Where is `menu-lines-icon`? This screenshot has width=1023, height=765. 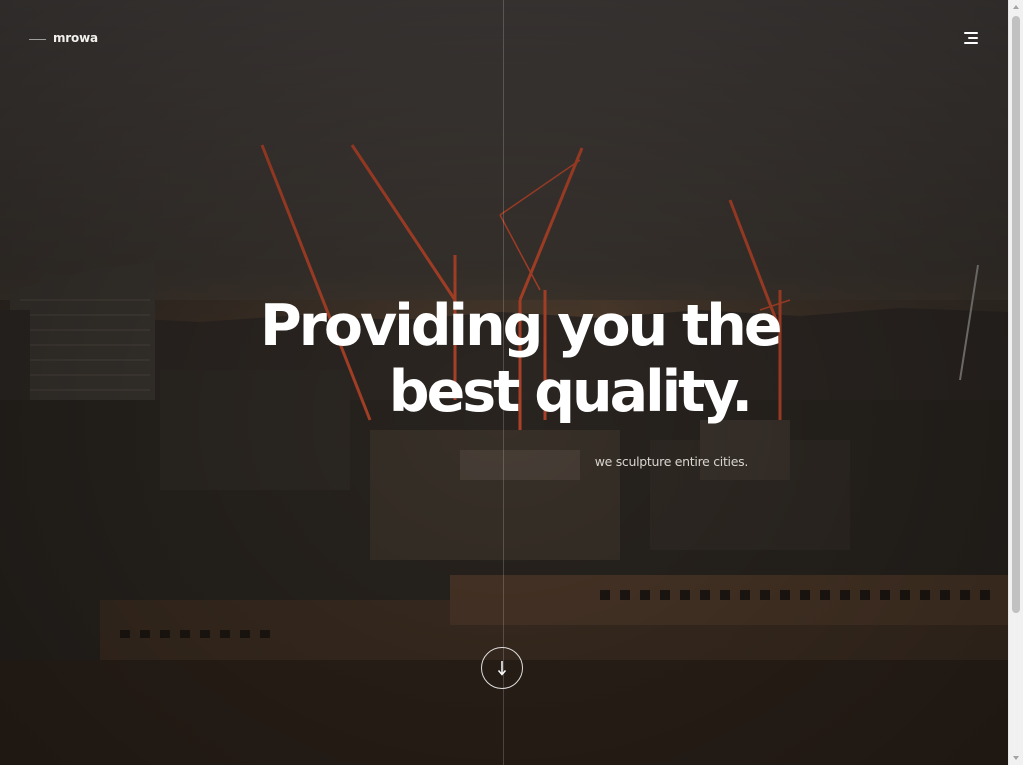
menu-lines-icon is located at coordinates (970, 38).